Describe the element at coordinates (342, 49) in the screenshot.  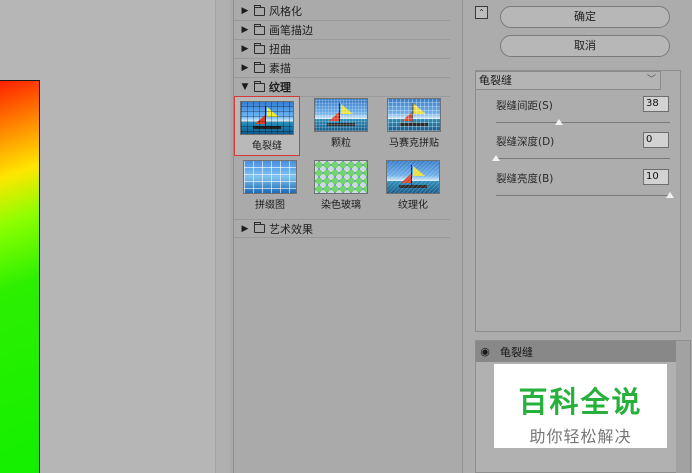
I see `category-distort: ▶ 扭曲` at that location.